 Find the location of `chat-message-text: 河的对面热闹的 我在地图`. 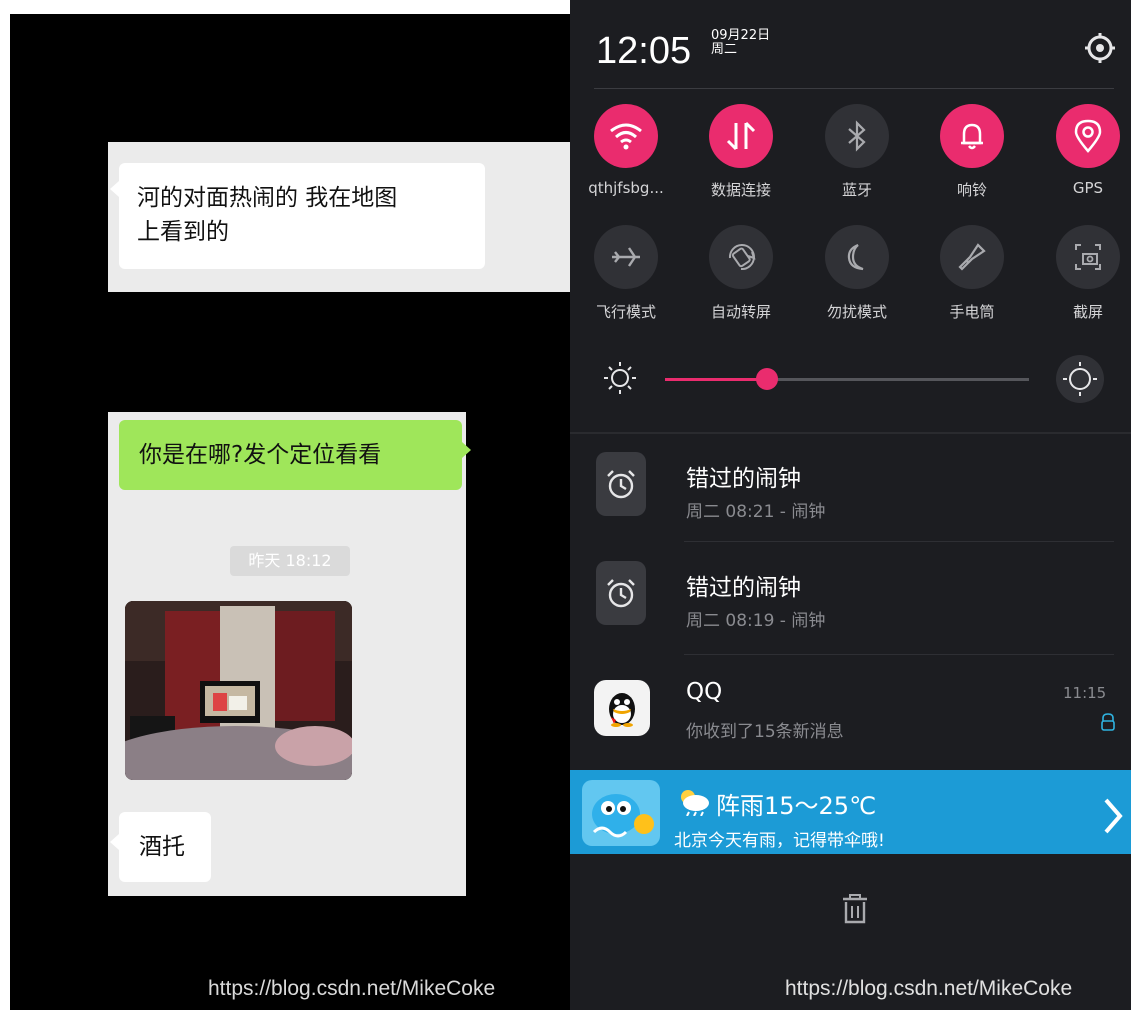

chat-message-text: 河的对面热闹的 我在地图 is located at coordinates (267, 198).